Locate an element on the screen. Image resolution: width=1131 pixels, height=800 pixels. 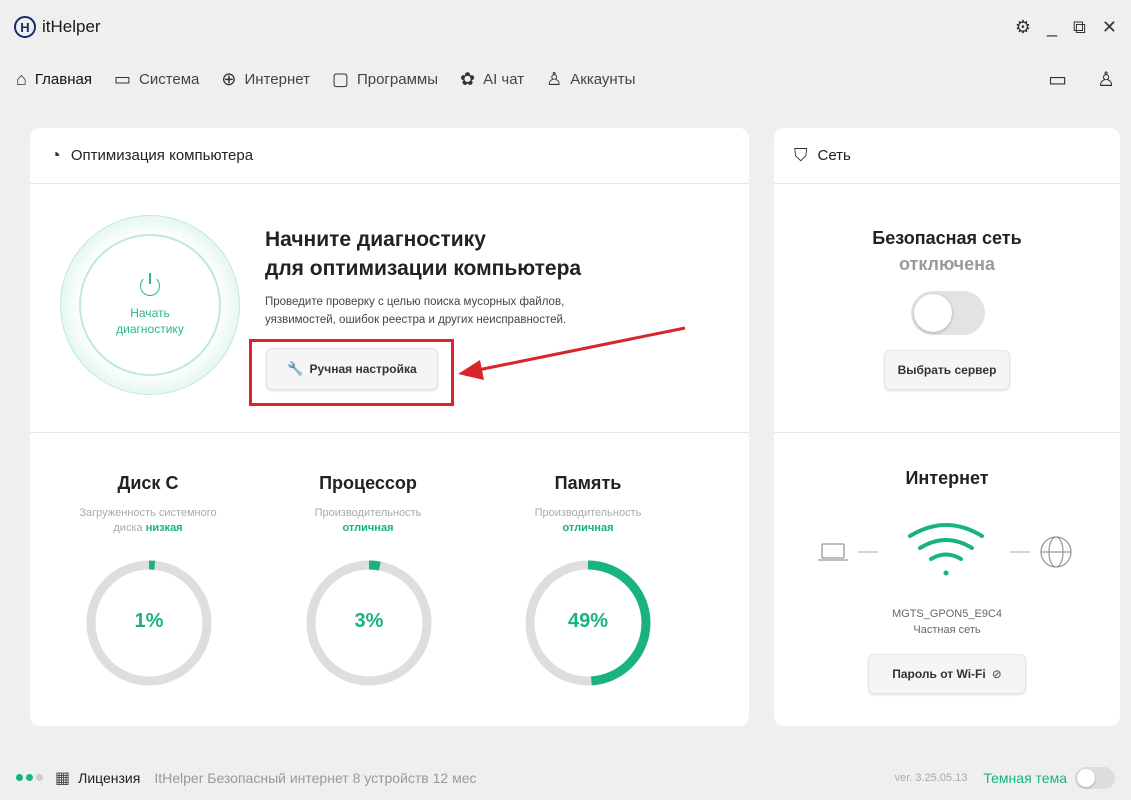
title-bar: H itHelper ⚙ _ ⧉ ✕ is located at coordinates (565, 27).